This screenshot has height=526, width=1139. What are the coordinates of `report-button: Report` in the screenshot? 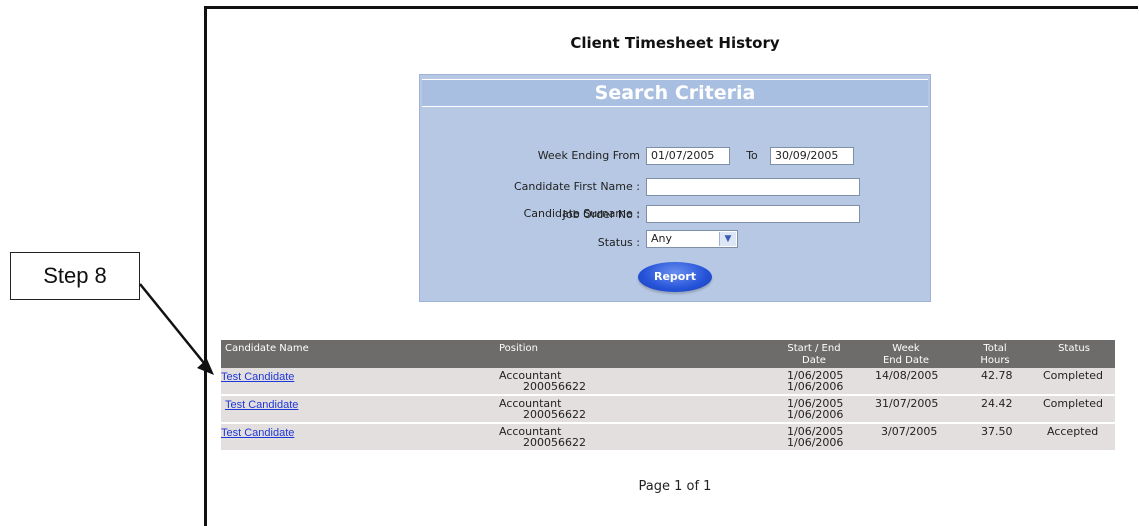 It's located at (675, 277).